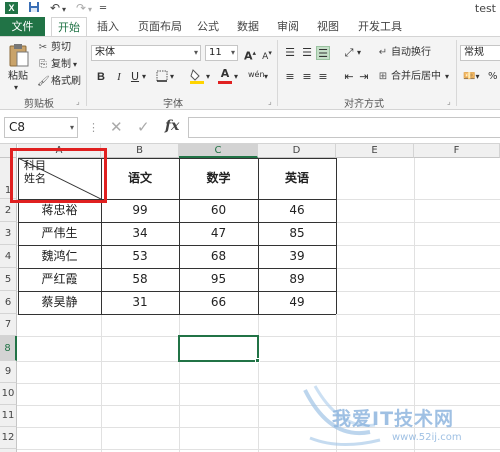 The height and width of the screenshot is (452, 500). What do you see at coordinates (90, 10) in the screenshot?
I see `redo-dropdown-icon: ▾` at bounding box center [90, 10].